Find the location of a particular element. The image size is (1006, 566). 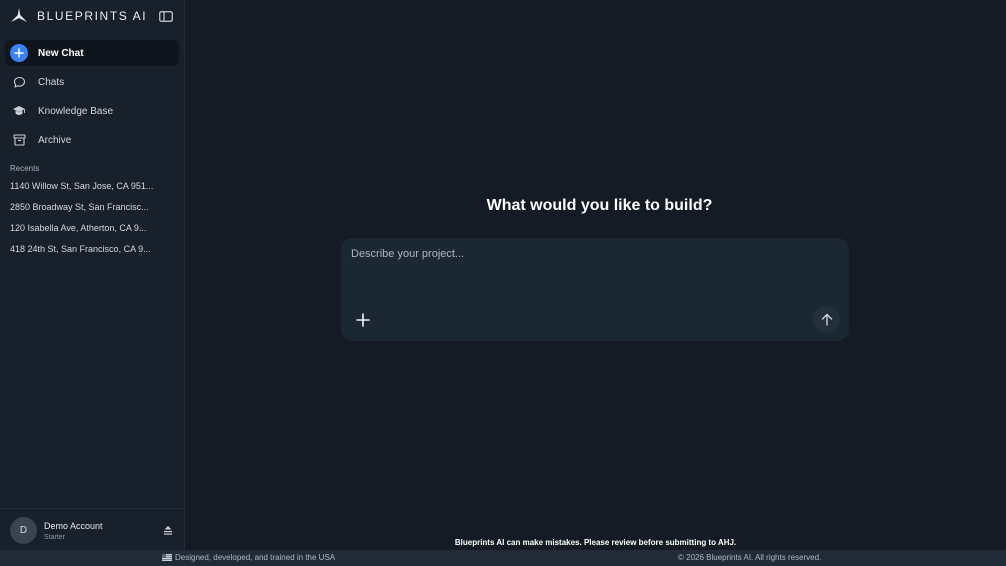

account-panel: D Demo Account Starter is located at coordinates (92, 529).